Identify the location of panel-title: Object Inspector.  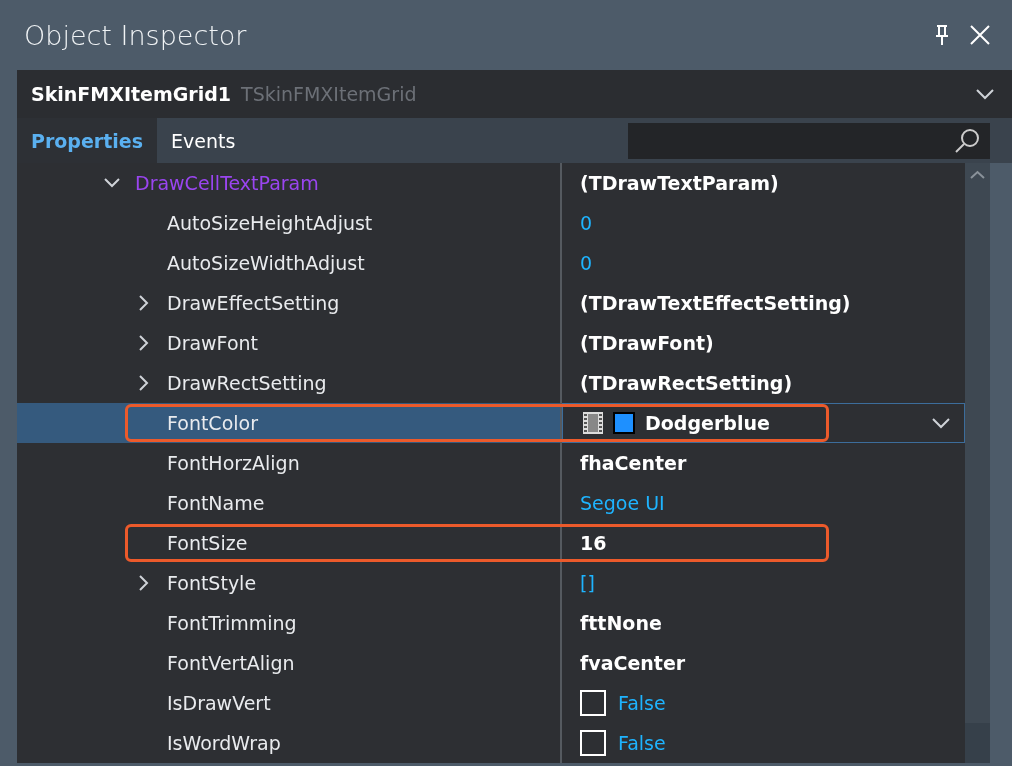
(136, 35).